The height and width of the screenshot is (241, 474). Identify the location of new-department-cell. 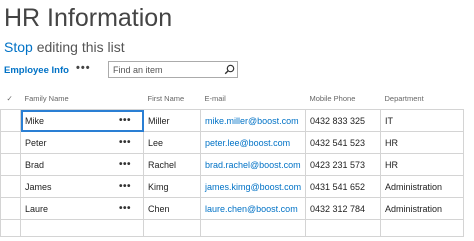
(422, 228).